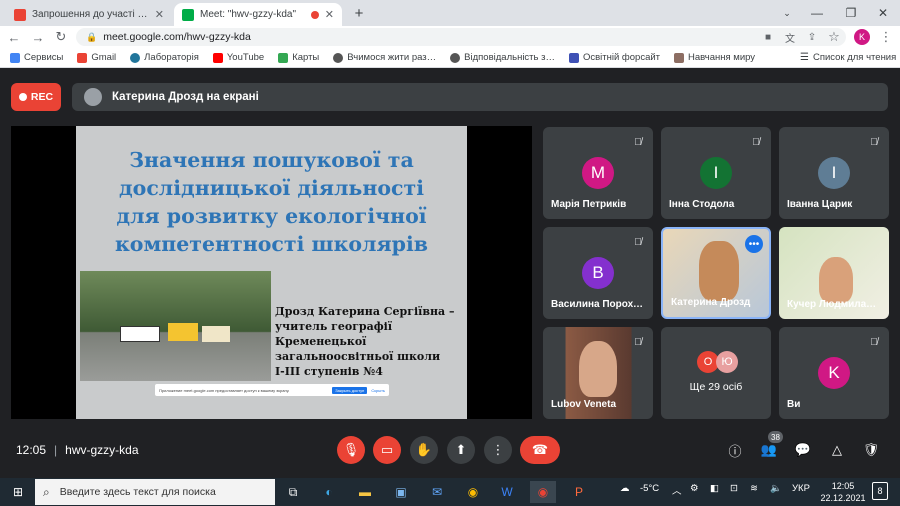 The width and height of the screenshot is (900, 506). Describe the element at coordinates (22, 97) in the screenshot. I see `record-icon` at that location.